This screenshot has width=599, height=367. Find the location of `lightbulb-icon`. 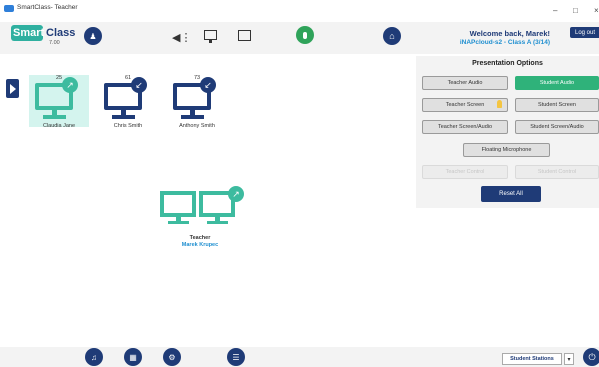

lightbulb-icon is located at coordinates (499, 104).